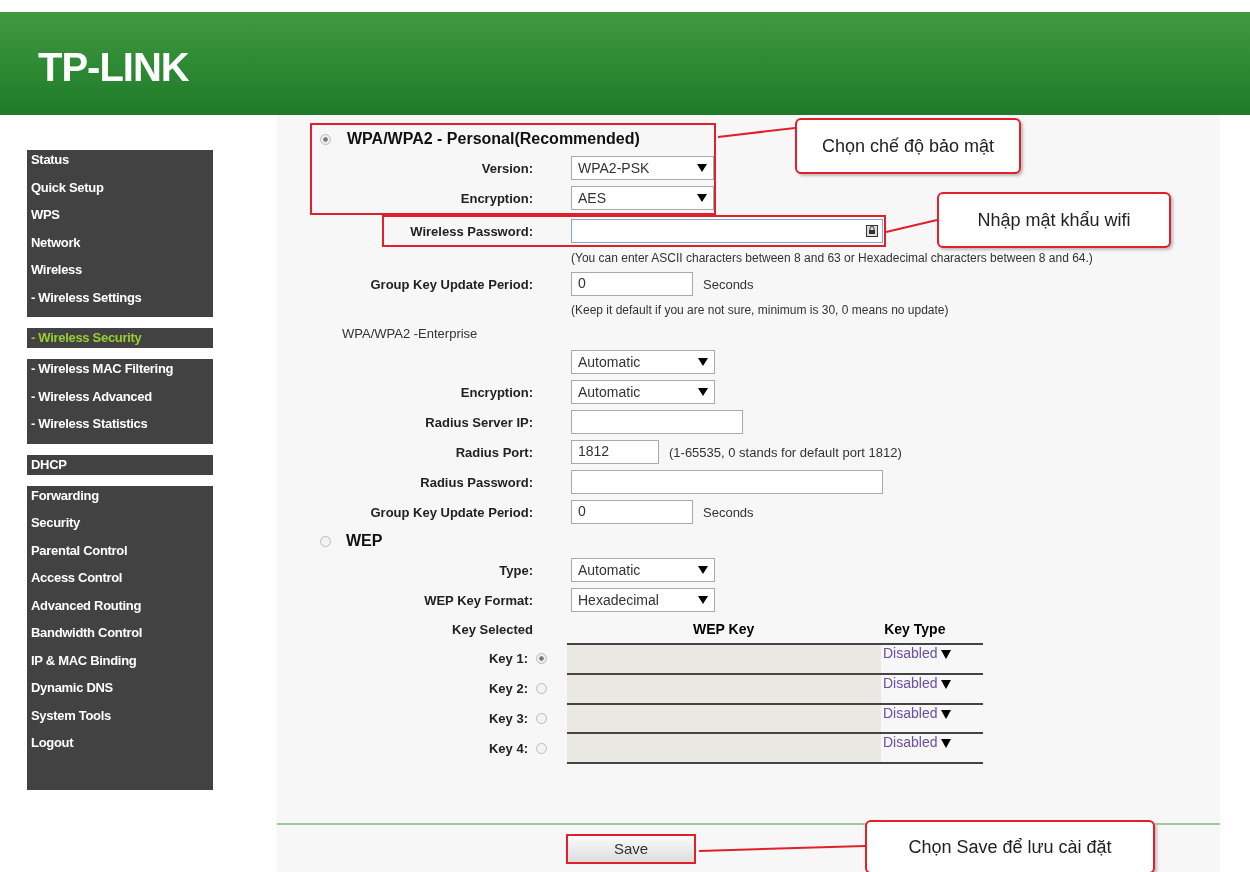  Describe the element at coordinates (478, 600) in the screenshot. I see `field-label: WEP Key Format:` at that location.